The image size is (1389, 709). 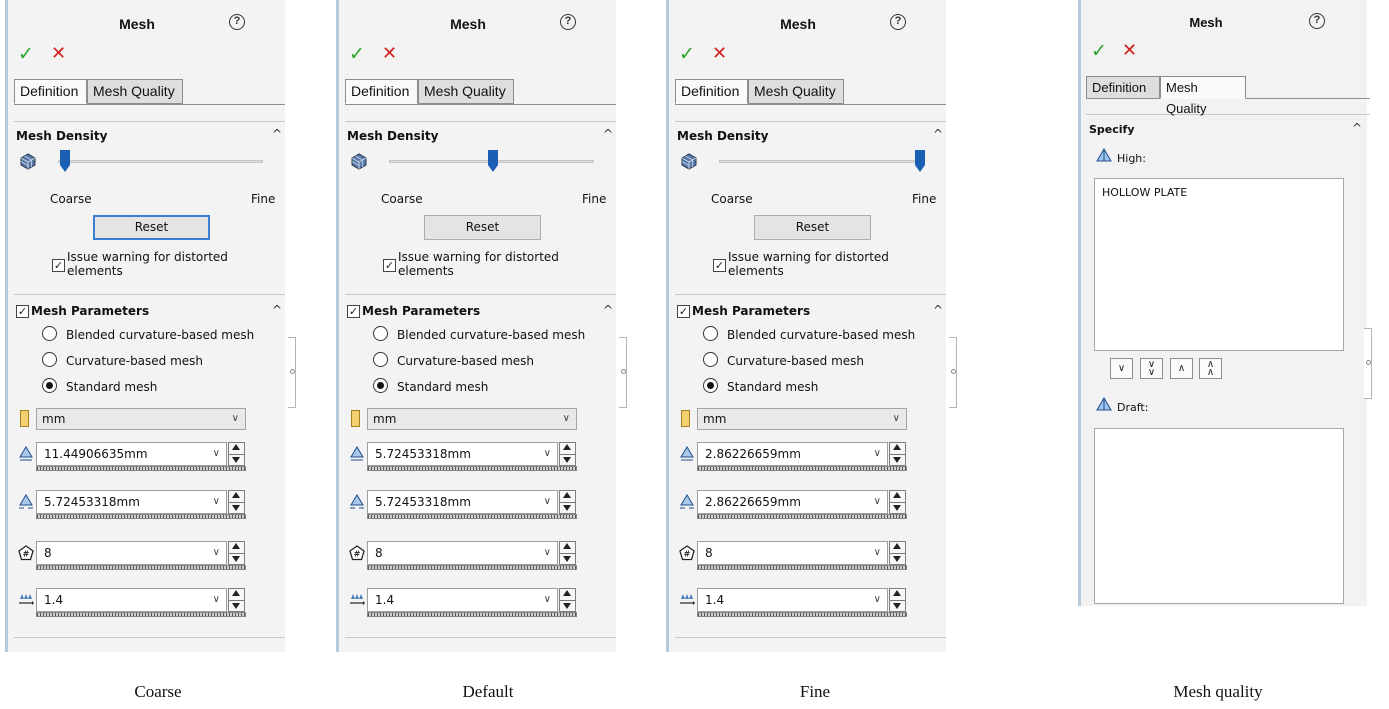 What do you see at coordinates (1181, 368) in the screenshot?
I see `move-up-button: ∧` at bounding box center [1181, 368].